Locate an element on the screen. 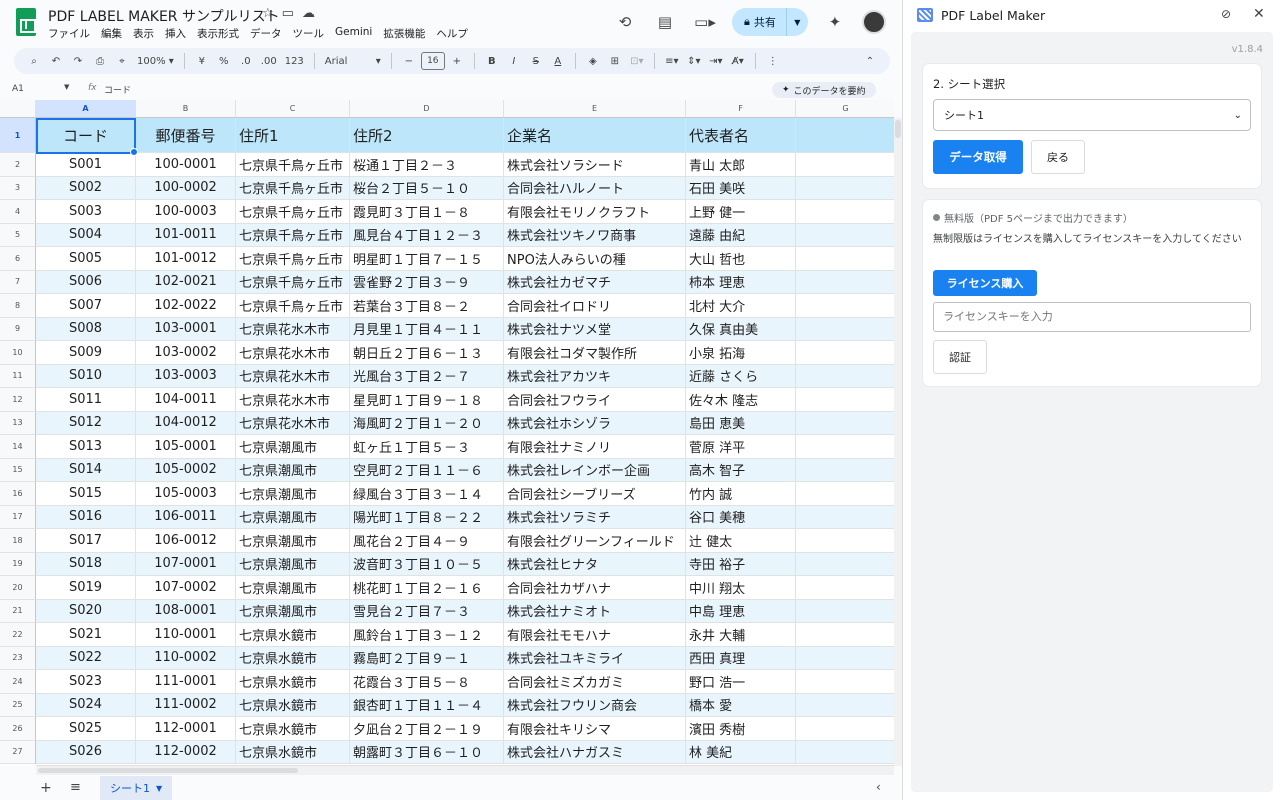  cell: S011 is located at coordinates (86, 400).